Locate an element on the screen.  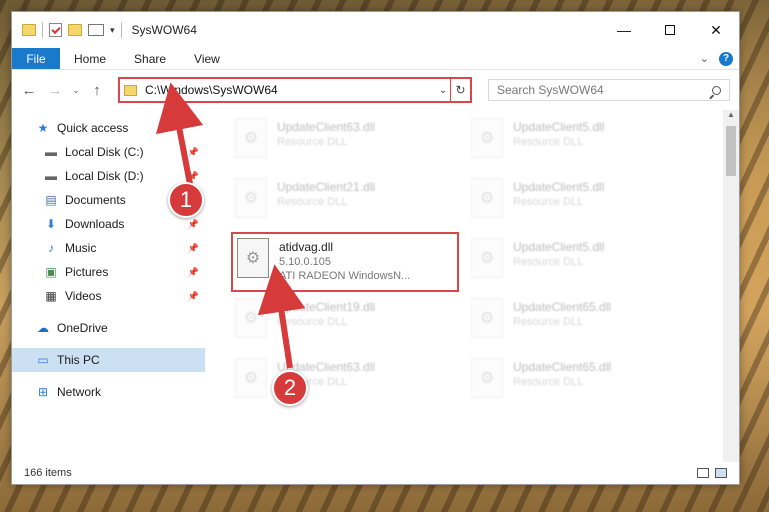
tab-home: Home is located at coordinates (90, 58).